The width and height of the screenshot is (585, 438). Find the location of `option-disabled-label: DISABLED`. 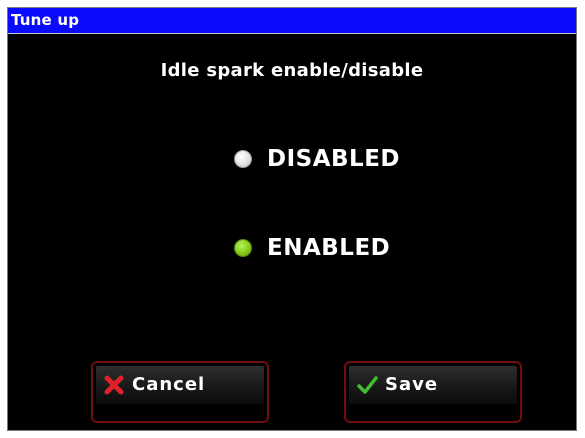

option-disabled-label: DISABLED is located at coordinates (334, 159).